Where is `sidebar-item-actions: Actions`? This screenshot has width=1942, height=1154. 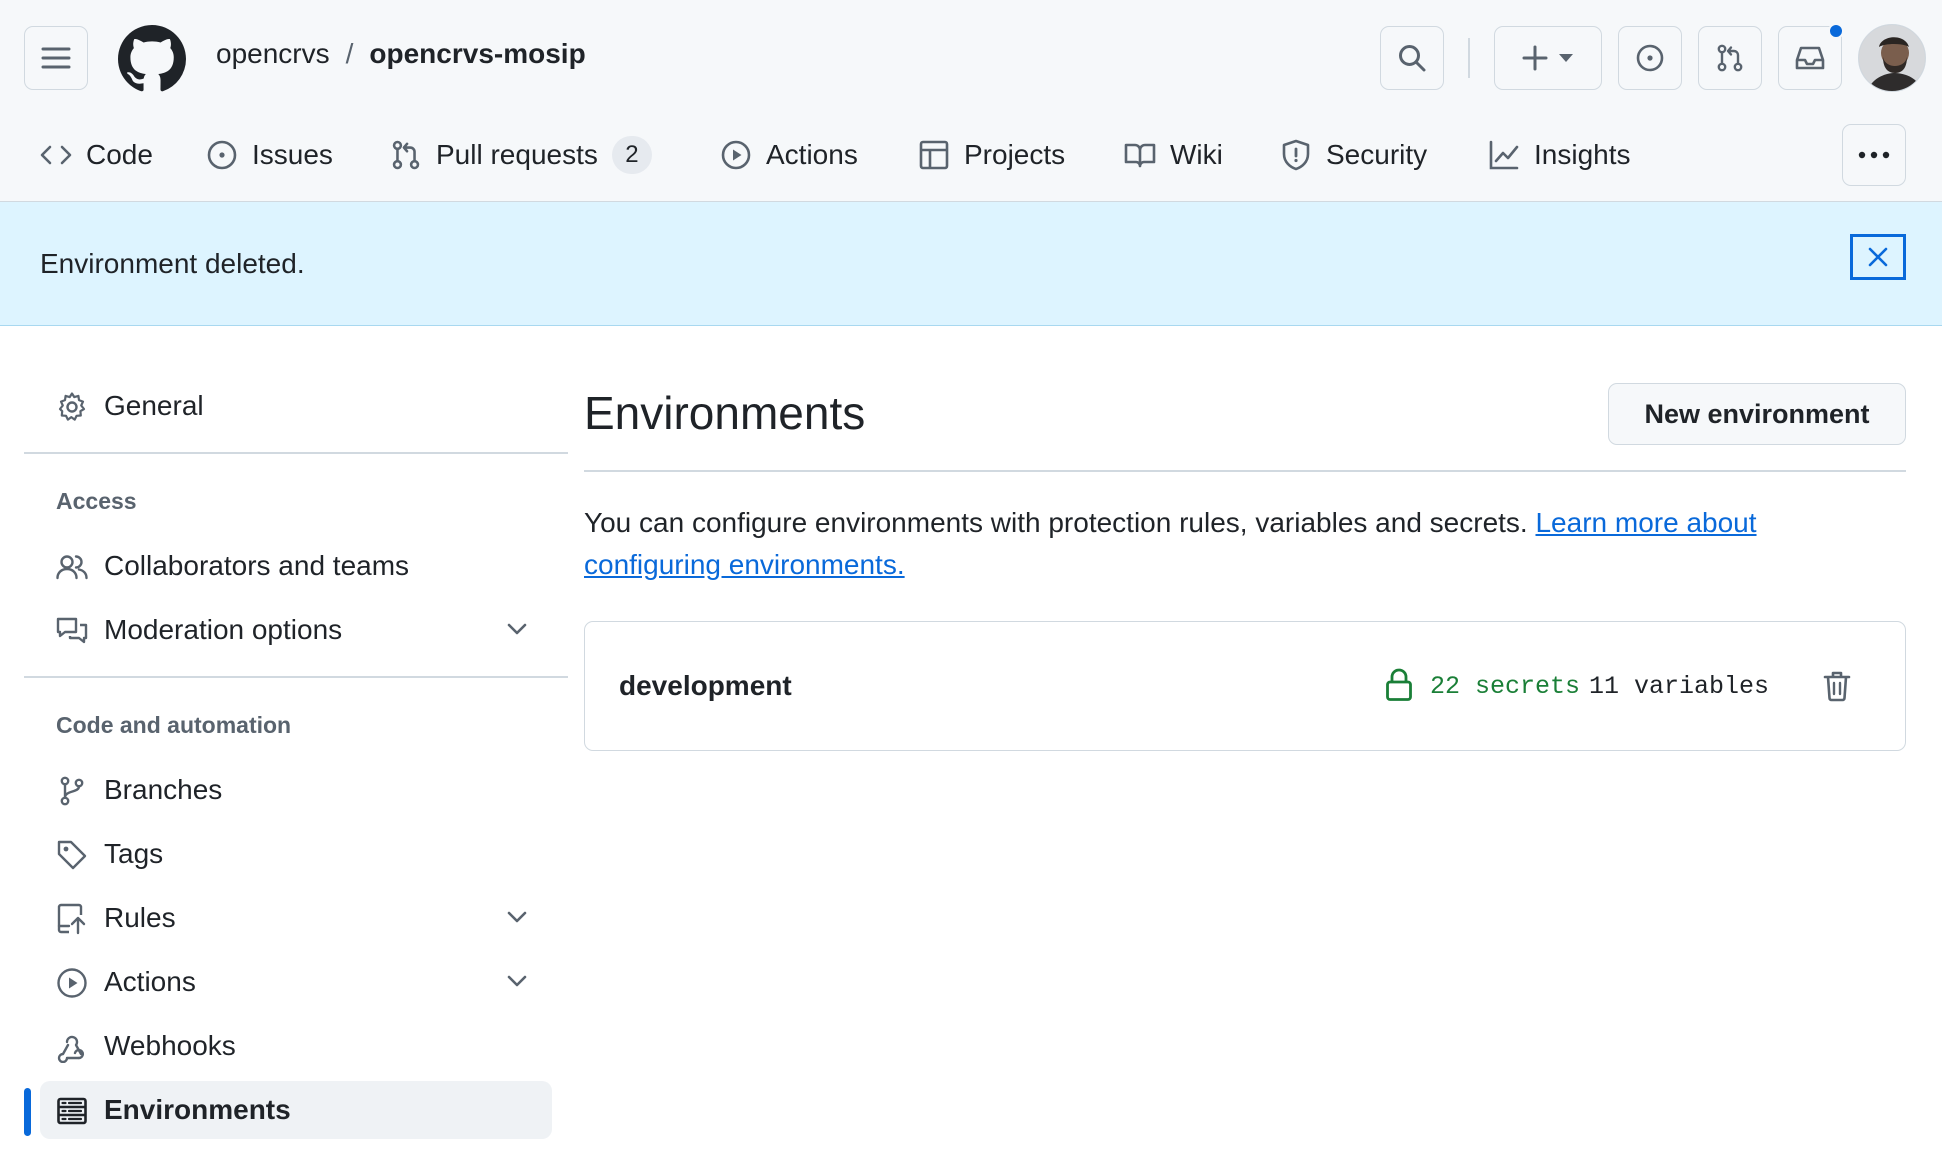
sidebar-item-actions: Actions is located at coordinates (296, 982).